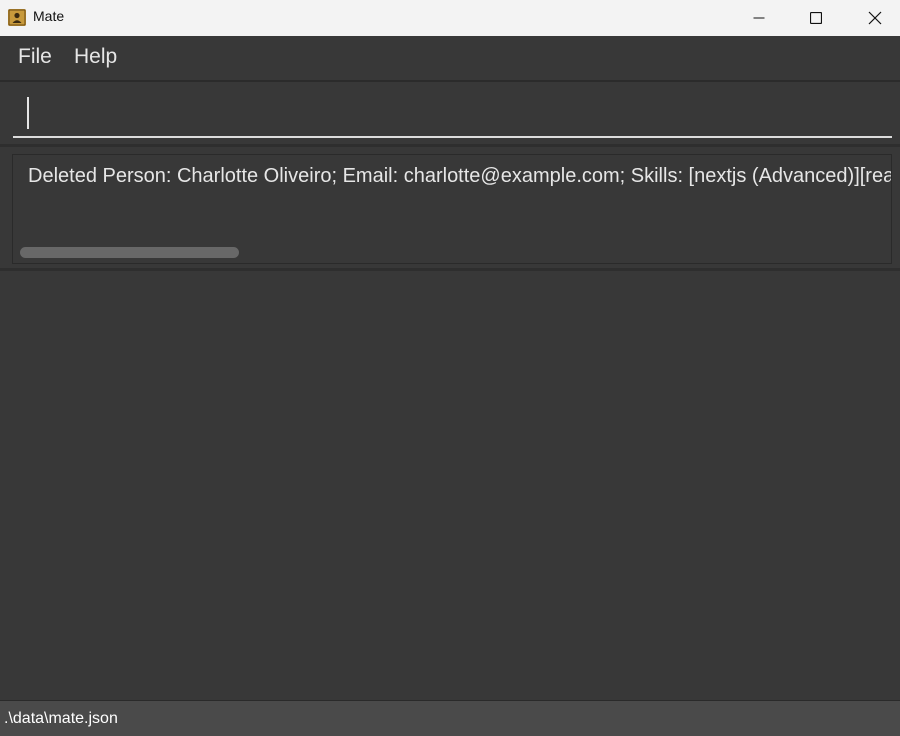 This screenshot has height=736, width=900. I want to click on command-box, so click(452, 114).